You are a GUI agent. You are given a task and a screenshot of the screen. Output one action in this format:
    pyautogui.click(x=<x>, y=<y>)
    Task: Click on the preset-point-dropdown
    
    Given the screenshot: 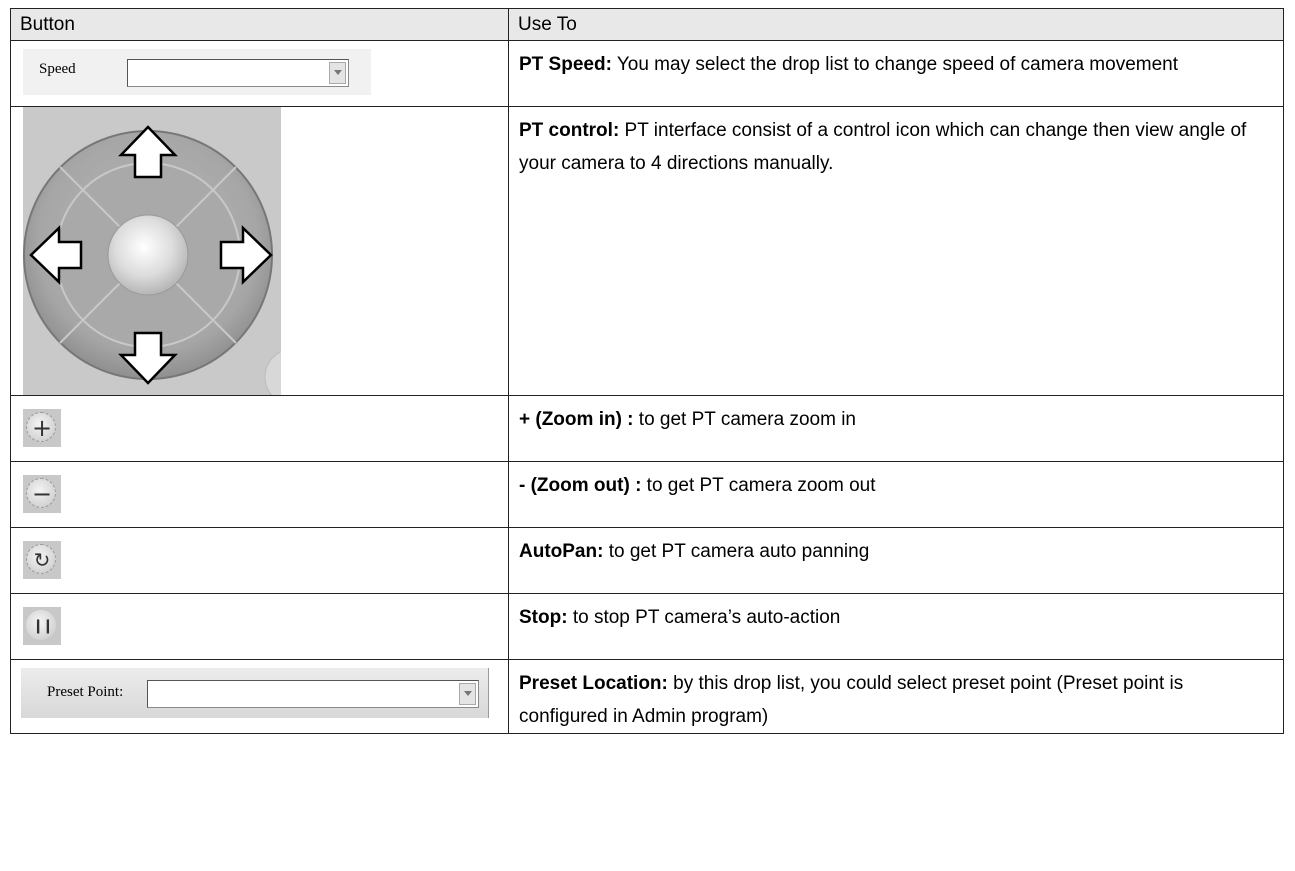 What is the action you would take?
    pyautogui.click(x=313, y=694)
    